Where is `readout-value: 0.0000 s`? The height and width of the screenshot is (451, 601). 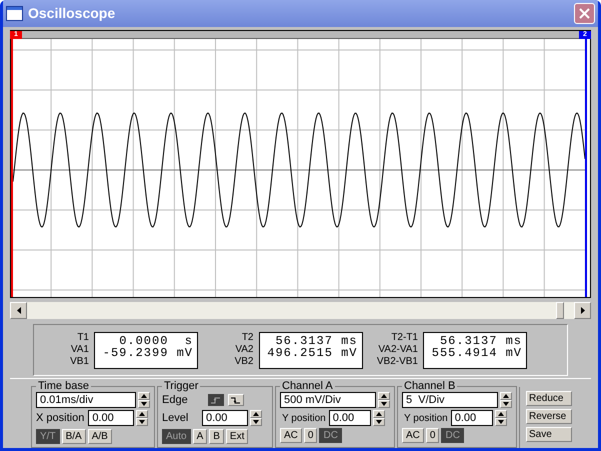 readout-value: 0.0000 s is located at coordinates (156, 340).